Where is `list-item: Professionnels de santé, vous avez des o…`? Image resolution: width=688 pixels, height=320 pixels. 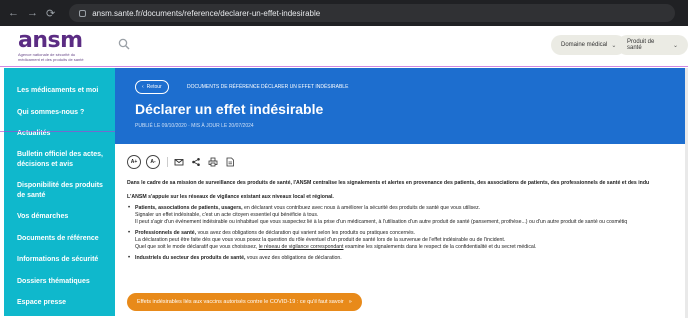
list-item: Professionnels de santé, vous avez des o… is located at coordinates (407, 240).